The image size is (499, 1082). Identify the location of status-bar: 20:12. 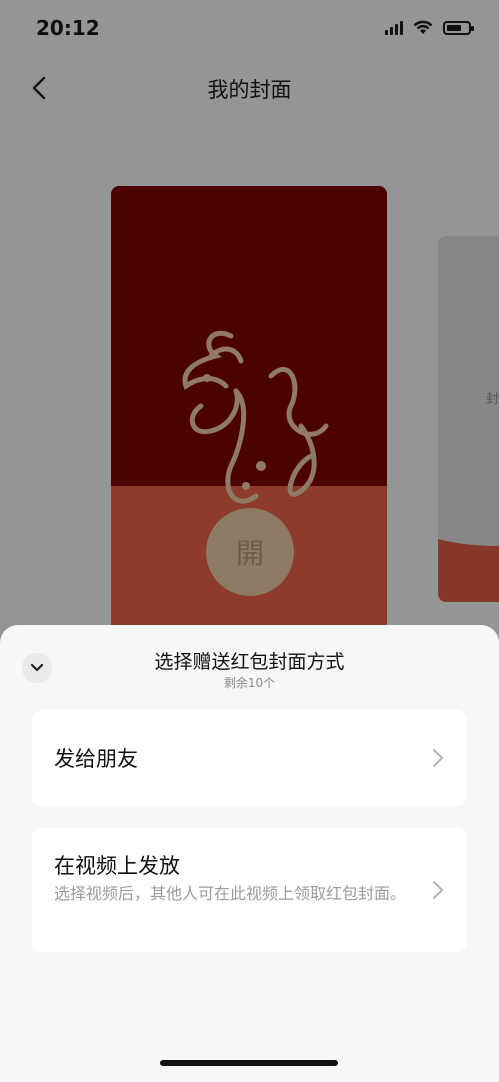
(249, 30).